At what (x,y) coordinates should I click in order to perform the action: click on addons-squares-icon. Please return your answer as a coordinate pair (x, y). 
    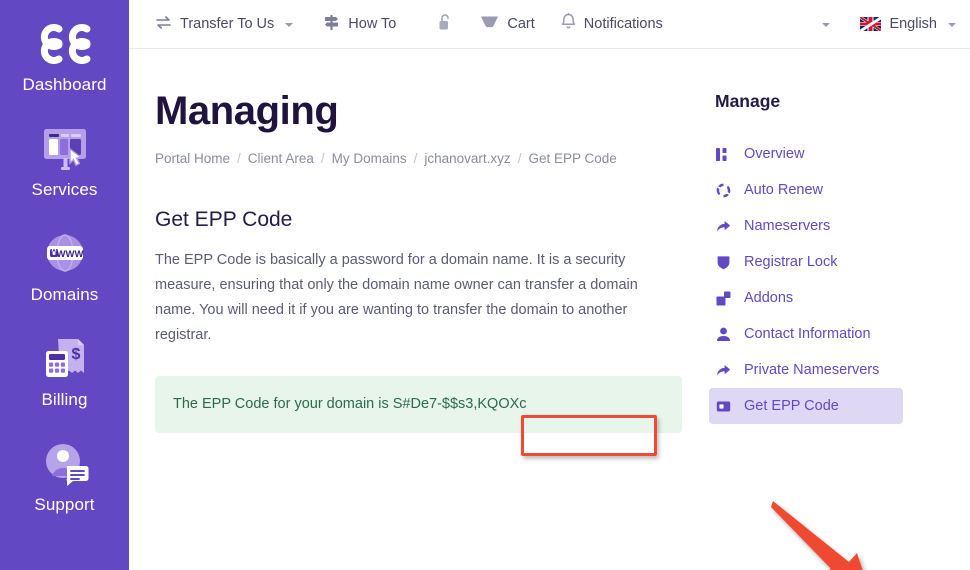
    Looking at the image, I should click on (723, 298).